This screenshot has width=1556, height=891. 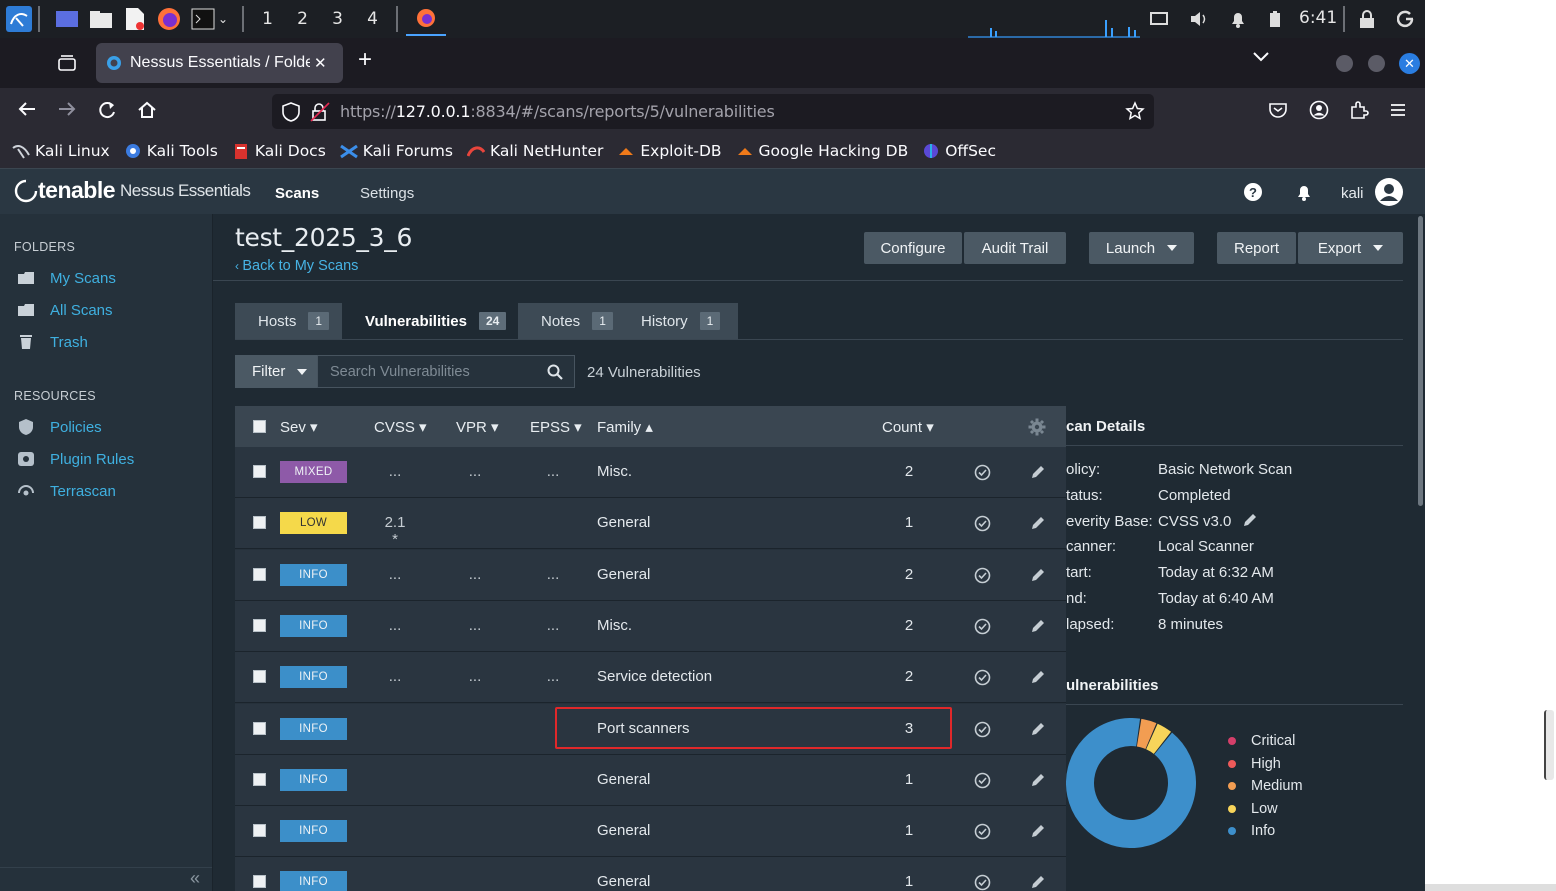 What do you see at coordinates (1344, 63) in the screenshot?
I see `minimize-window-button` at bounding box center [1344, 63].